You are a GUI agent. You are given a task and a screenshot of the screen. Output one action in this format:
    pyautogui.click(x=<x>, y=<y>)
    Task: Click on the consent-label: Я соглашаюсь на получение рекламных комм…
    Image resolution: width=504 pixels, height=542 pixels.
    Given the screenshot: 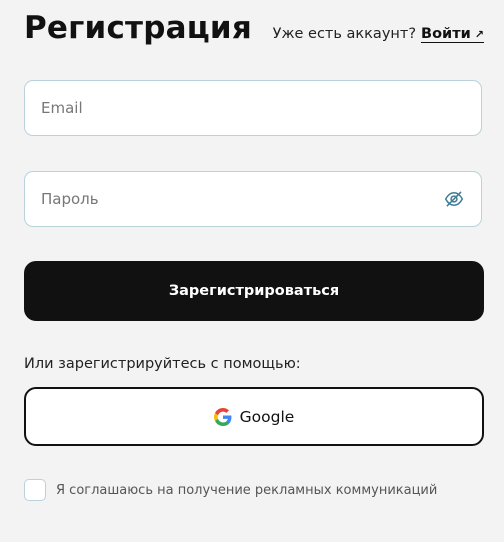 What is the action you would take?
    pyautogui.click(x=247, y=490)
    